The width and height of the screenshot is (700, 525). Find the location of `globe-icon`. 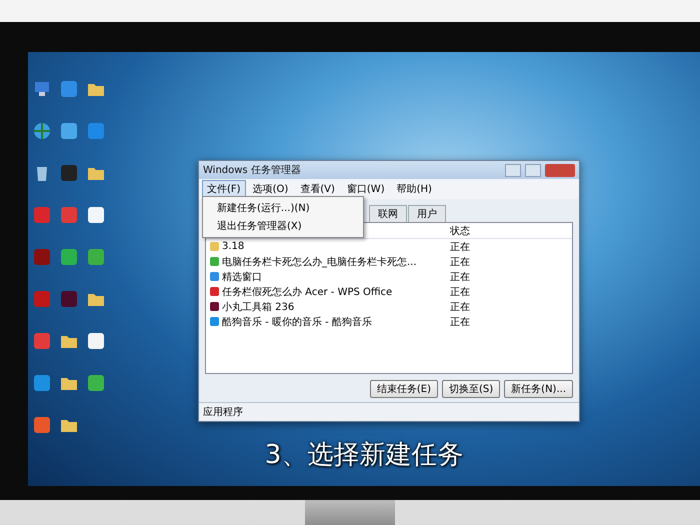

globe-icon is located at coordinates (41, 131).